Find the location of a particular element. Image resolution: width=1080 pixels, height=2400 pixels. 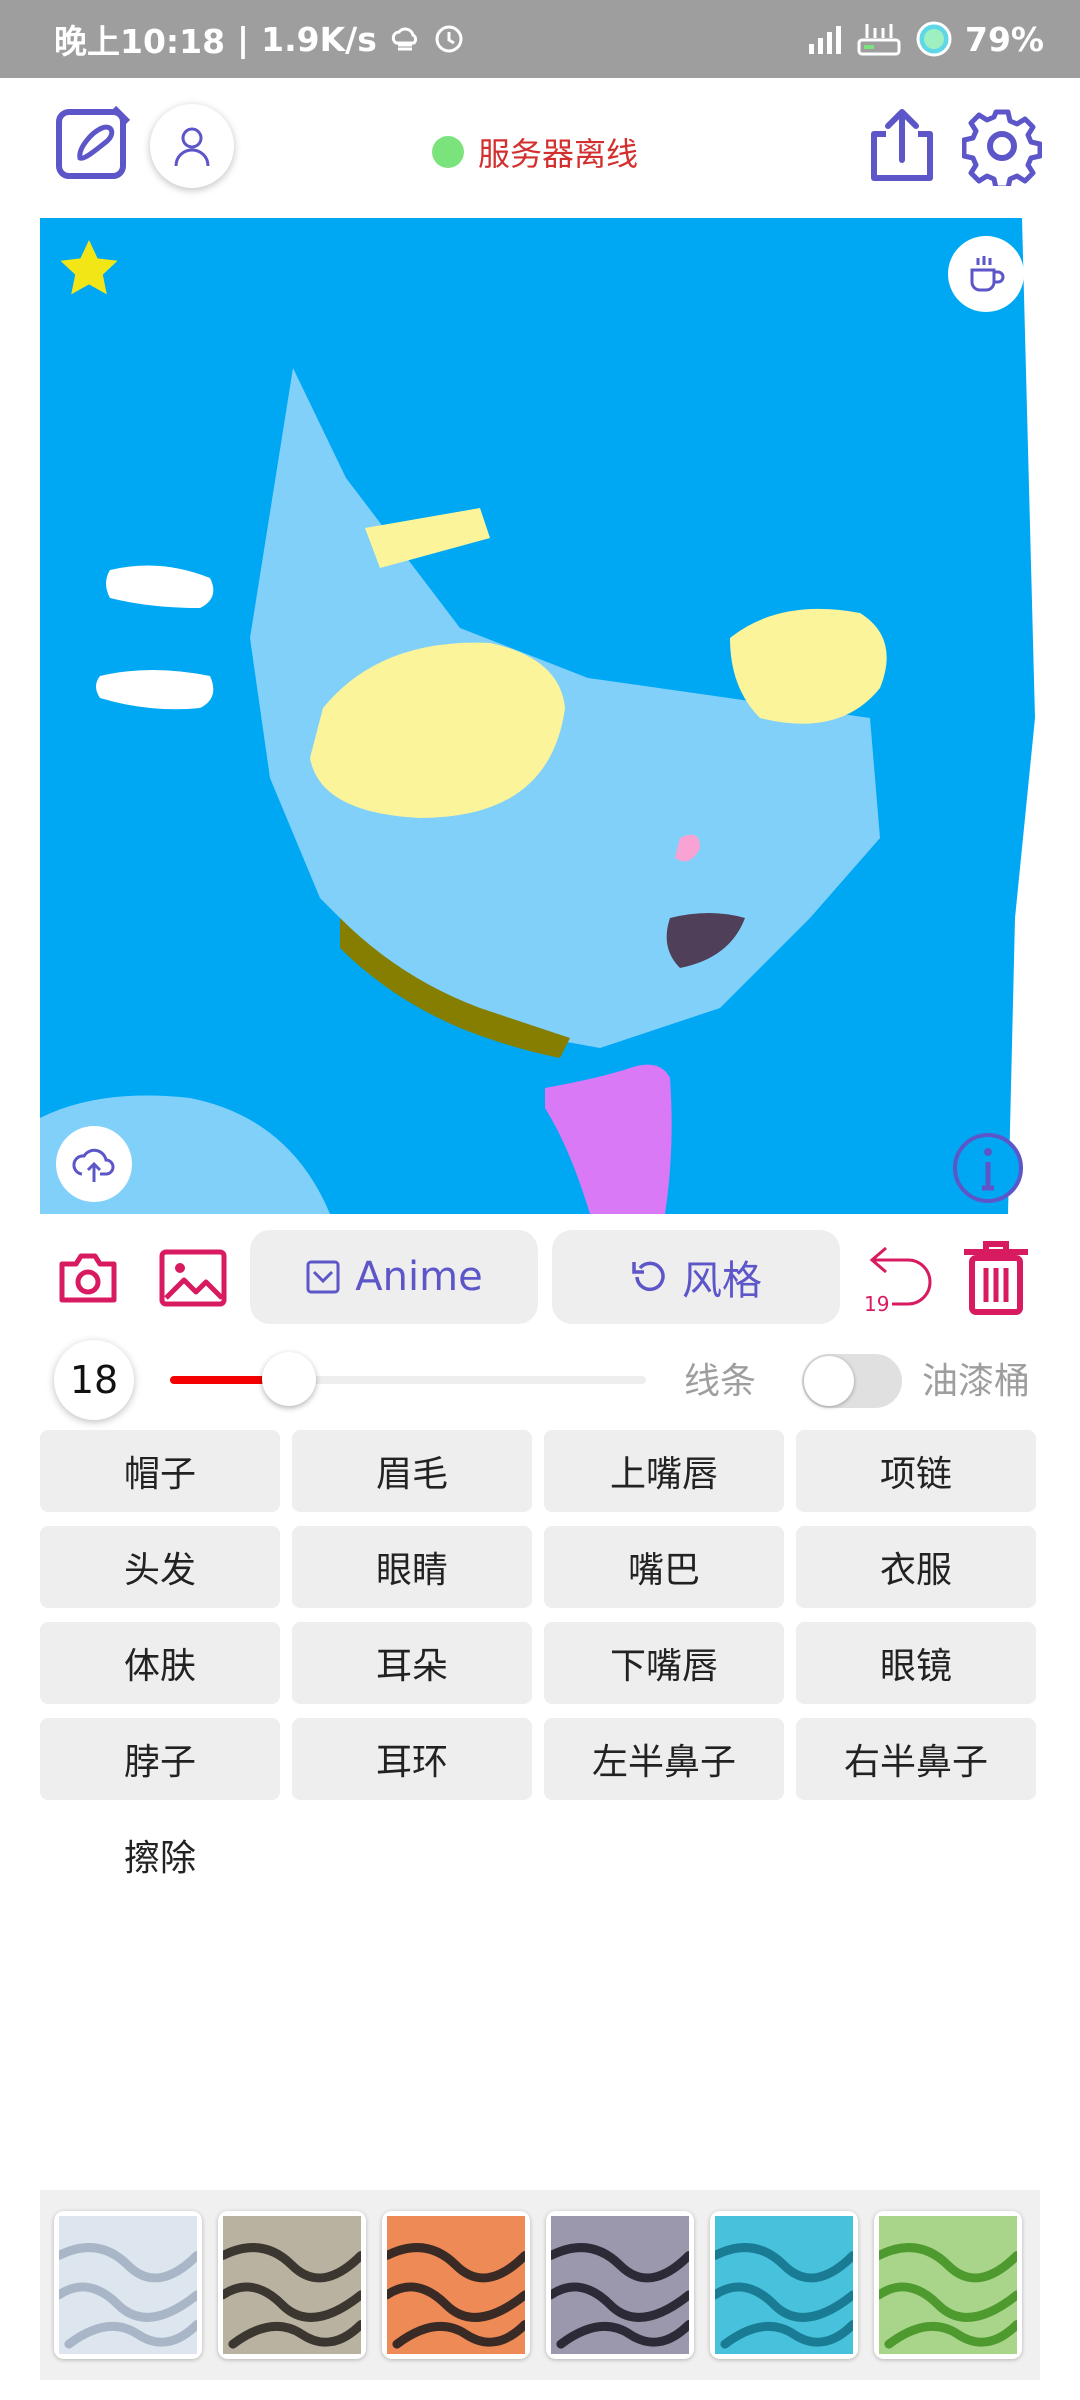

gallery-button is located at coordinates (193, 1278).